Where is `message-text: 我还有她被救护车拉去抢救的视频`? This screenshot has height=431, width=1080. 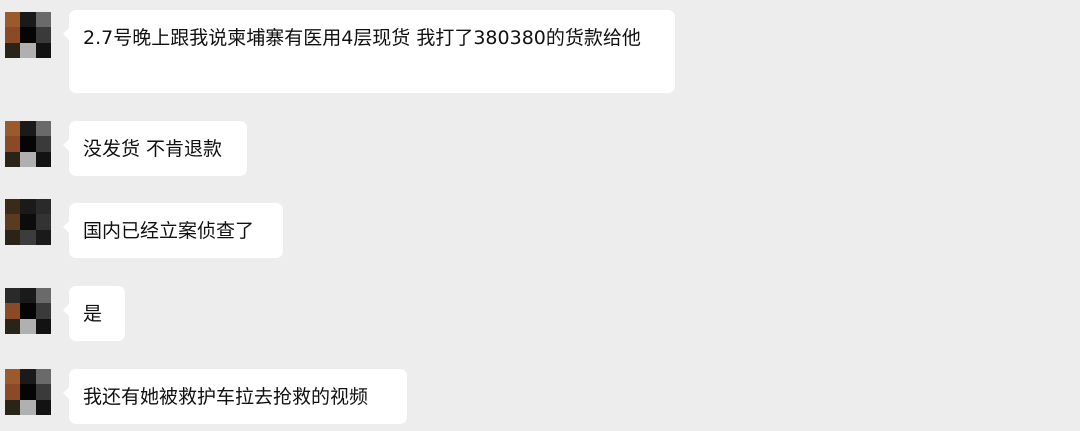
message-text: 我还有她被救护车拉去抢救的视频 is located at coordinates (226, 397).